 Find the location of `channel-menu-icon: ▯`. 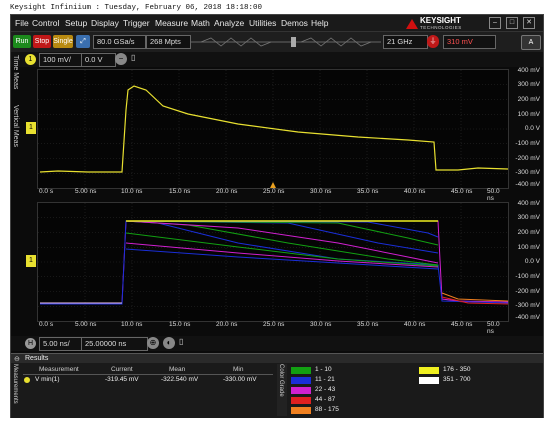

channel-menu-icon: ▯ is located at coordinates (135, 59).